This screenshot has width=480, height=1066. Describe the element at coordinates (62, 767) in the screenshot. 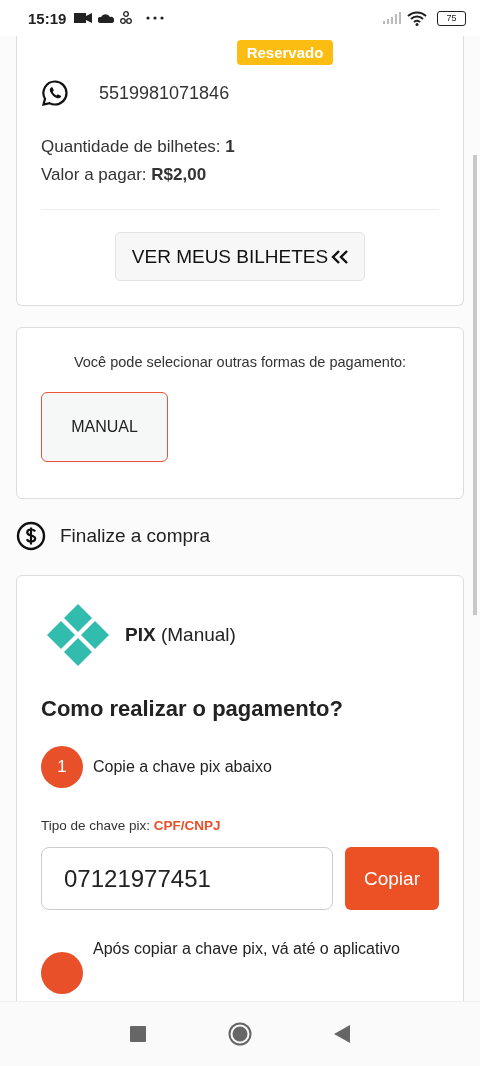

I see `step-number: 1` at that location.